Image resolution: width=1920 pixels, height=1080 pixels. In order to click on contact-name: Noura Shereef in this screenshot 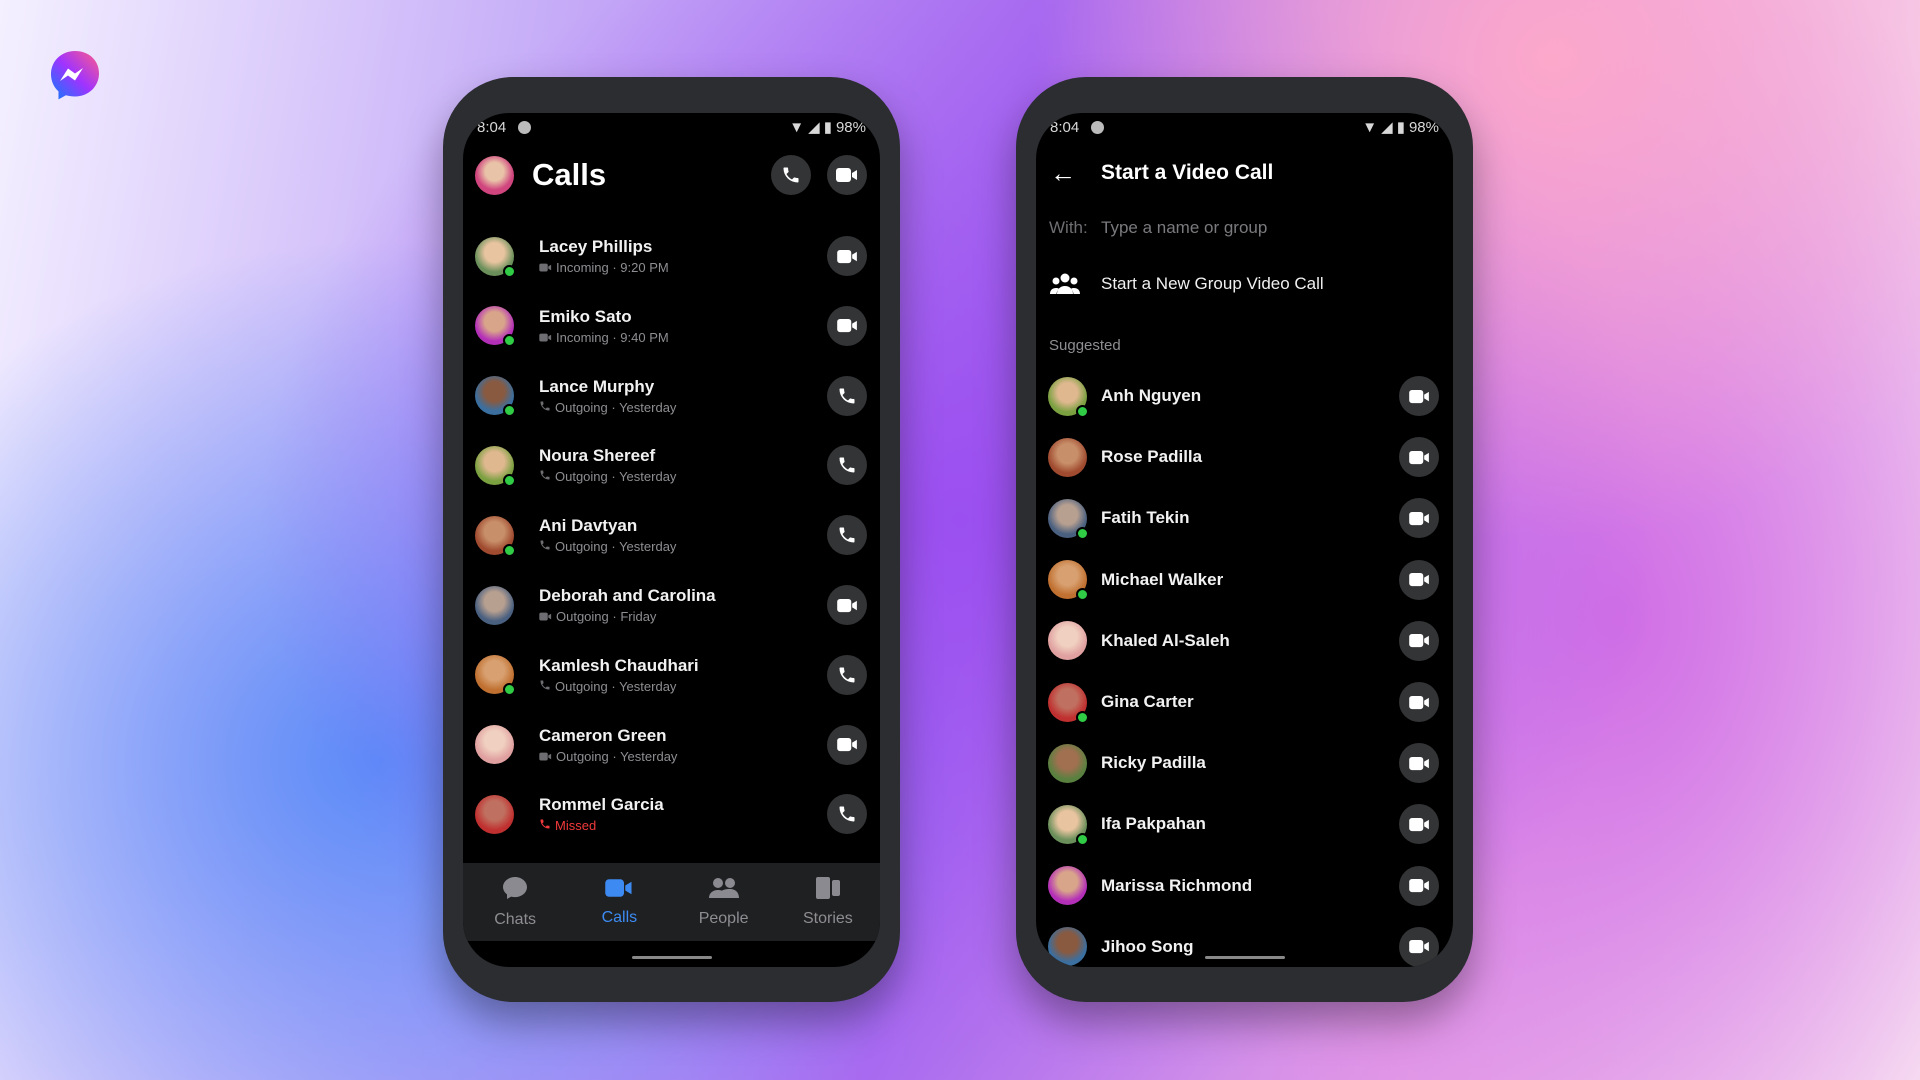, I will do `click(597, 456)`.